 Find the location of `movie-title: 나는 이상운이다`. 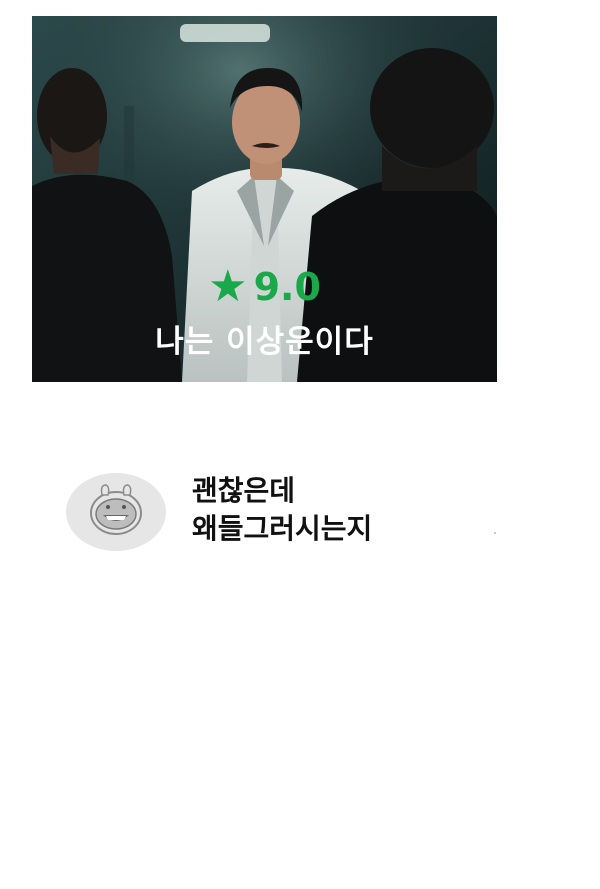

movie-title: 나는 이상운이다 is located at coordinates (264, 342).